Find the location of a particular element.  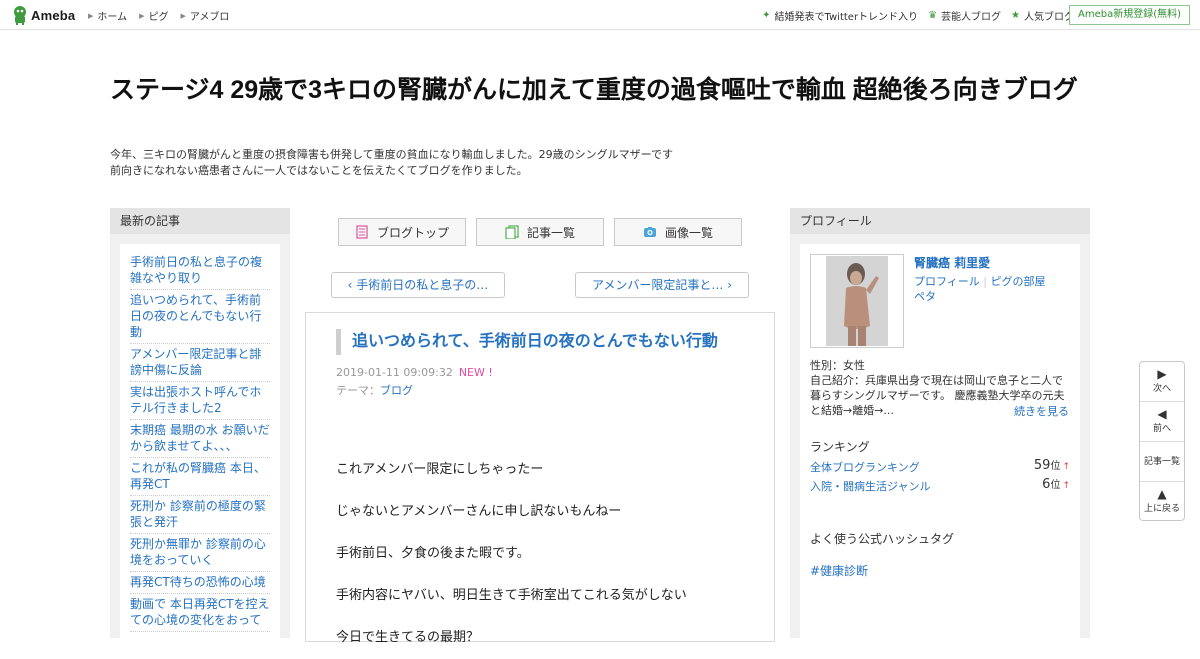

ameba-logo: Ameba is located at coordinates (43, 15).